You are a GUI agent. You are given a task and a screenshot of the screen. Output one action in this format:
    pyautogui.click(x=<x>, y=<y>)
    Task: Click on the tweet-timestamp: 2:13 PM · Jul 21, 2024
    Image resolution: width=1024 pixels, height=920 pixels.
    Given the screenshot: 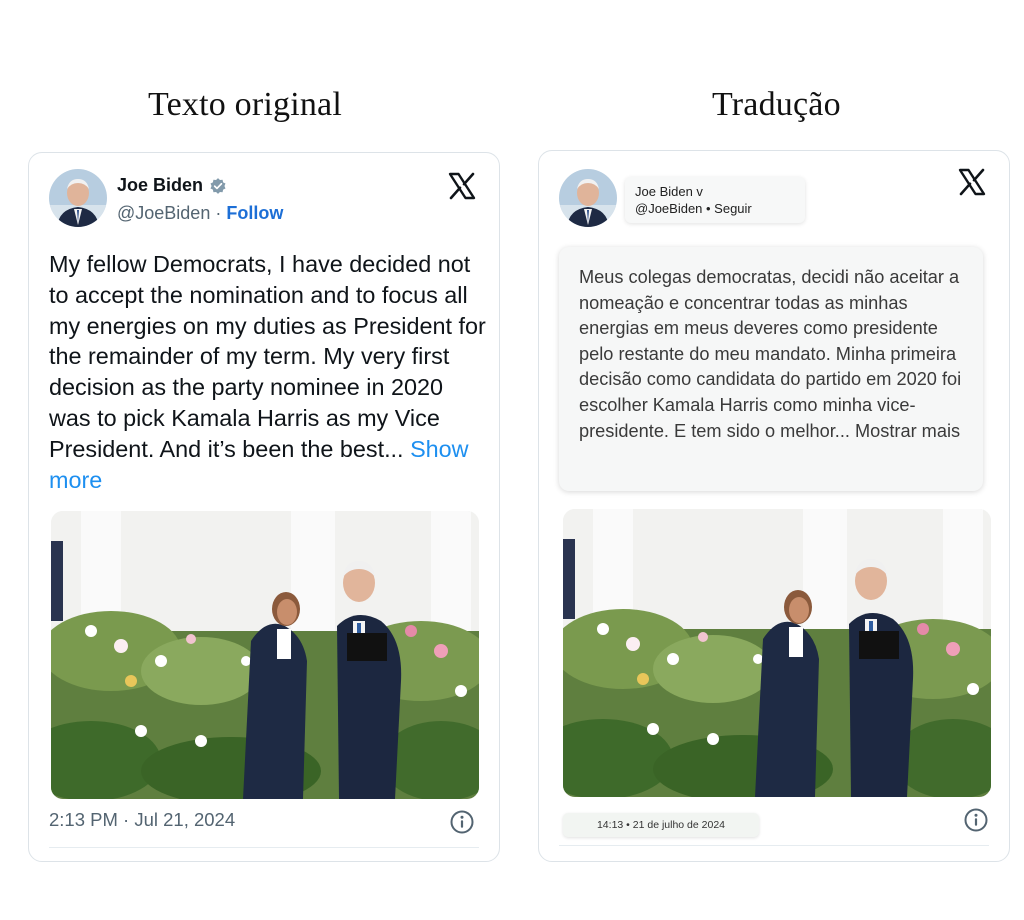 What is the action you would take?
    pyautogui.click(x=142, y=820)
    